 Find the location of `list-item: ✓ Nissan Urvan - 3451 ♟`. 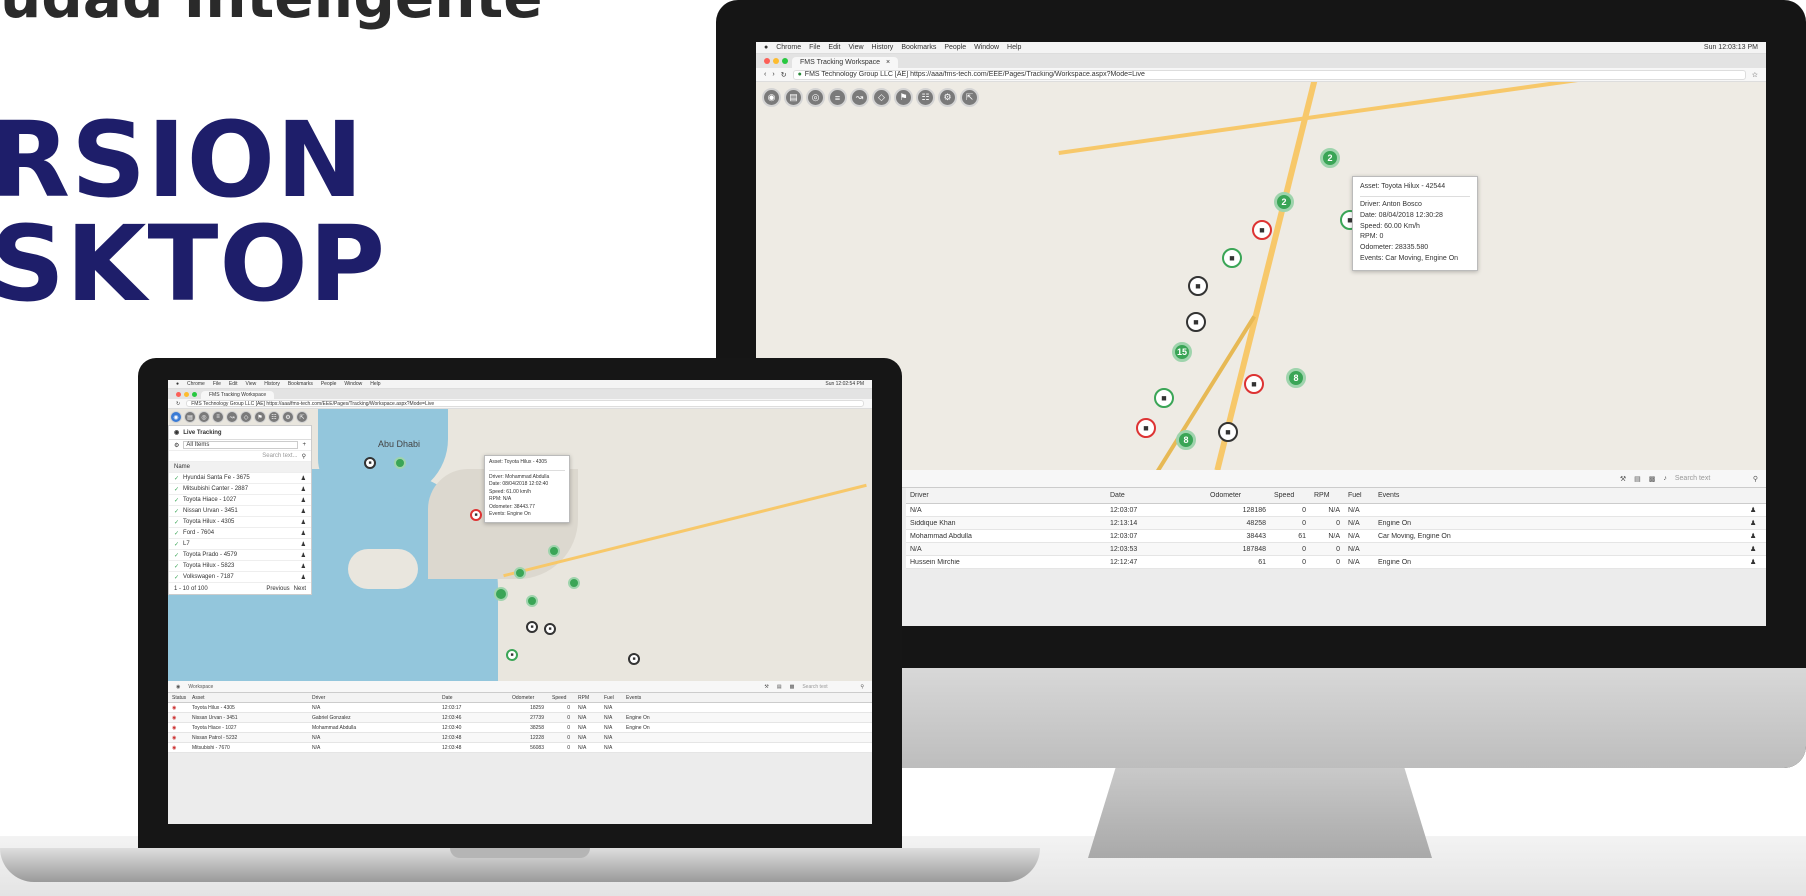

list-item: ✓ Nissan Urvan - 3451 ♟ is located at coordinates (240, 511).